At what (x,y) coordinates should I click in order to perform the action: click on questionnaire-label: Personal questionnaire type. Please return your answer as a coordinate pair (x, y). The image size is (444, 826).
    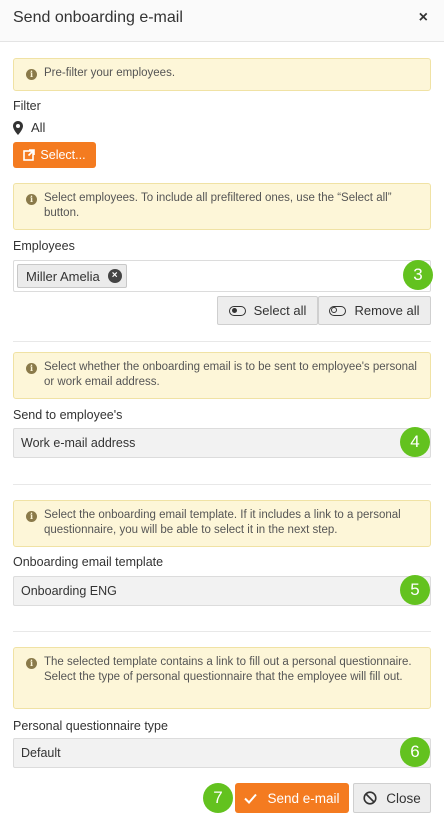
    Looking at the image, I should click on (90, 726).